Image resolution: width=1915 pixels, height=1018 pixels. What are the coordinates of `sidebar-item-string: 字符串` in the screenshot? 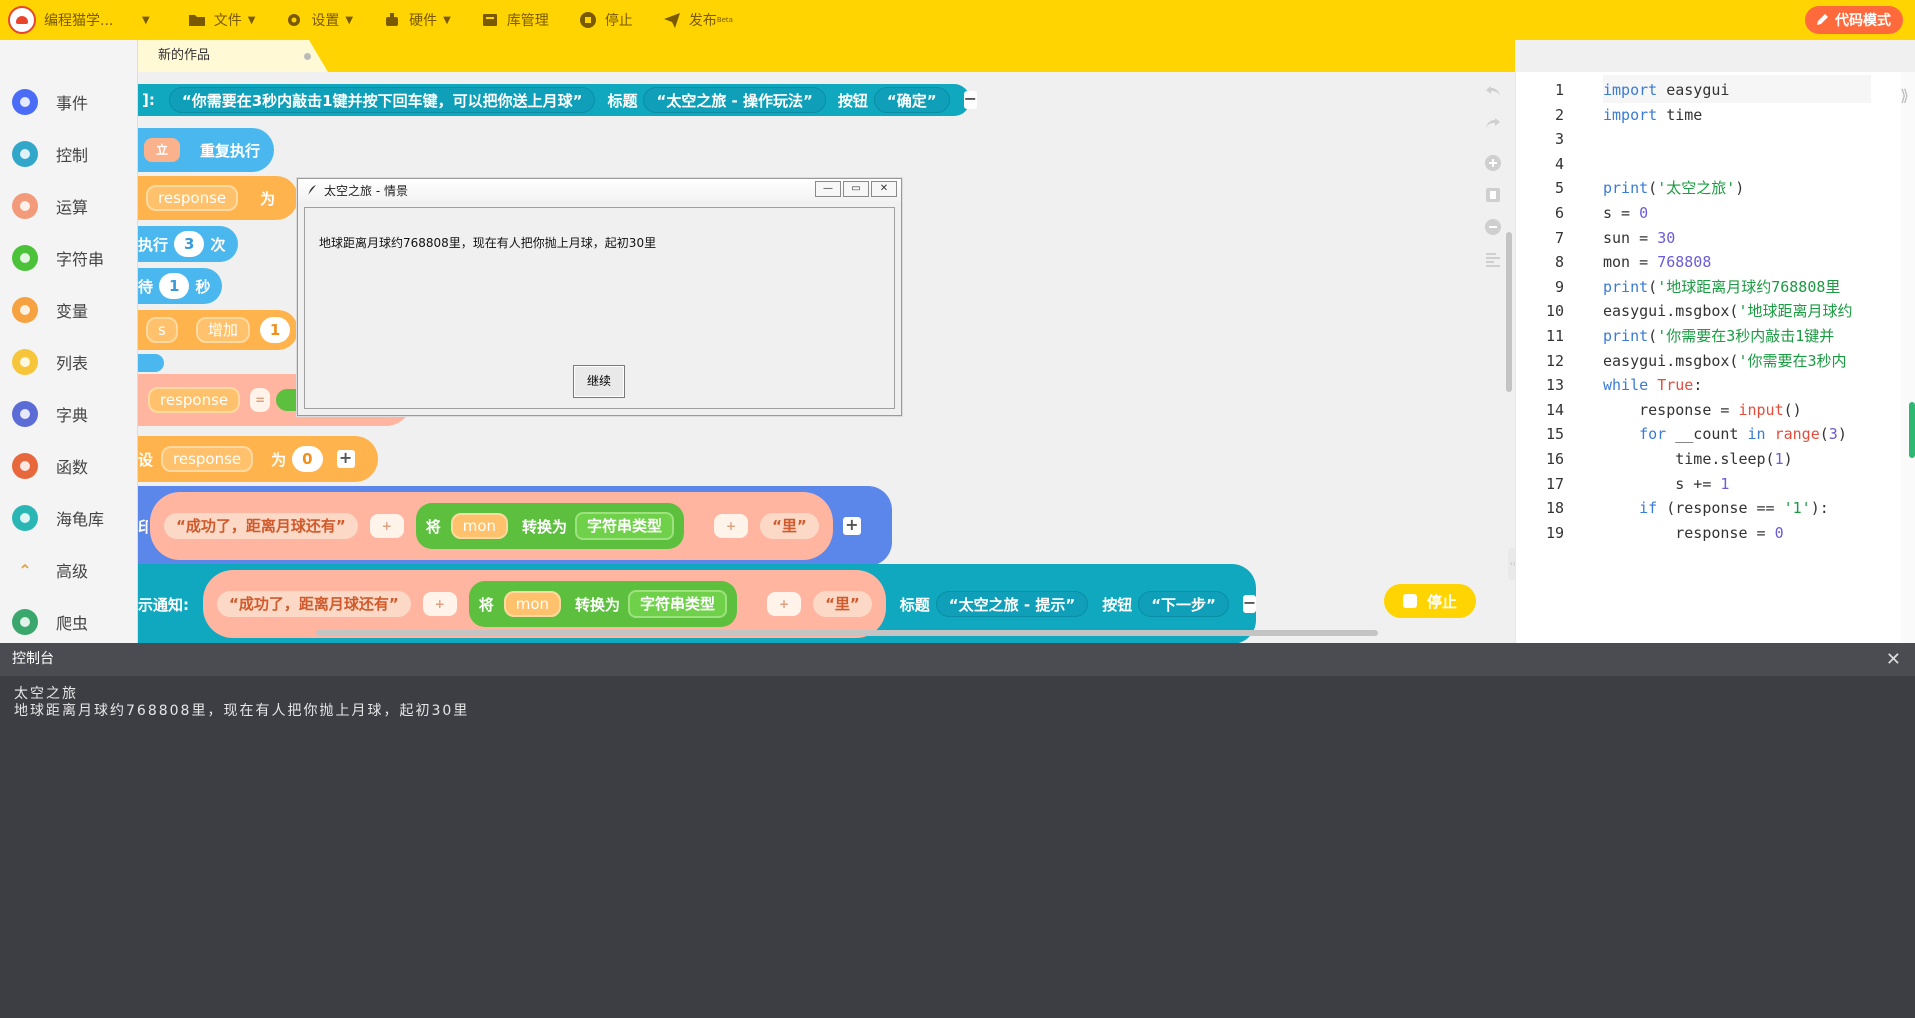 It's located at (68, 258).